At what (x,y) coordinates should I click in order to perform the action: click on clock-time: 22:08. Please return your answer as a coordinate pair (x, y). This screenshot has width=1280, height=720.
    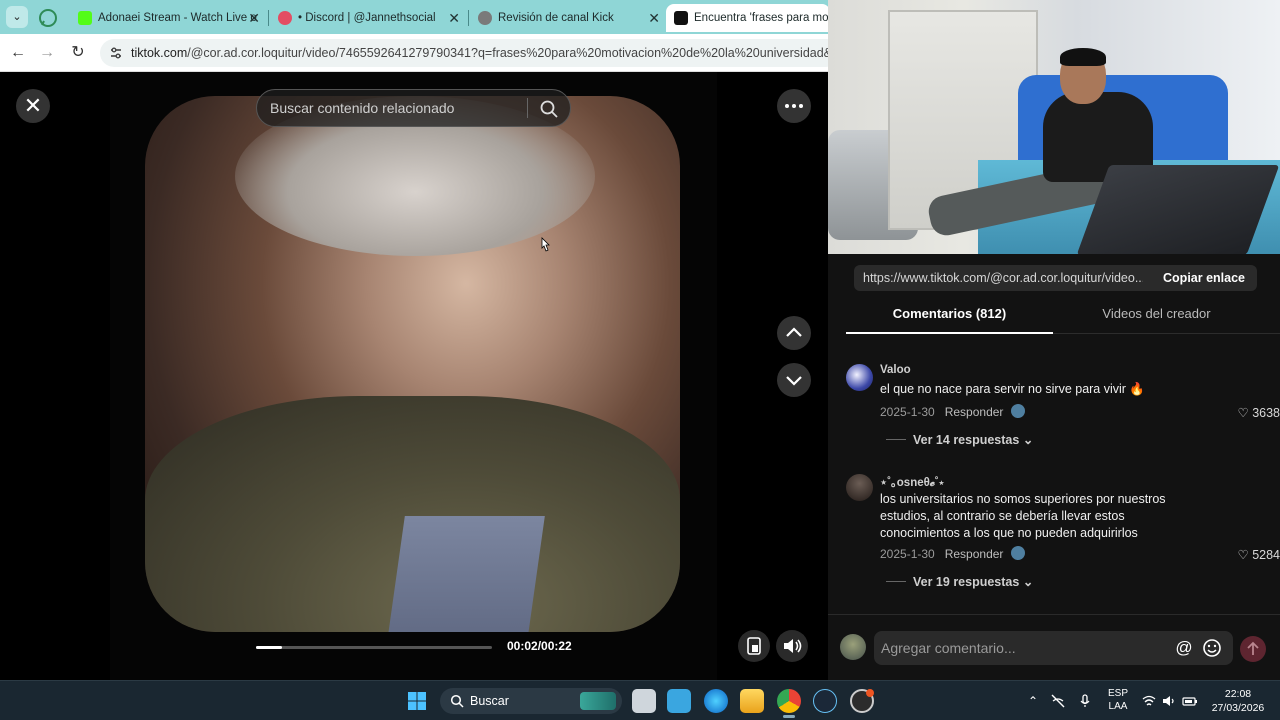
    Looking at the image, I should click on (1238, 694).